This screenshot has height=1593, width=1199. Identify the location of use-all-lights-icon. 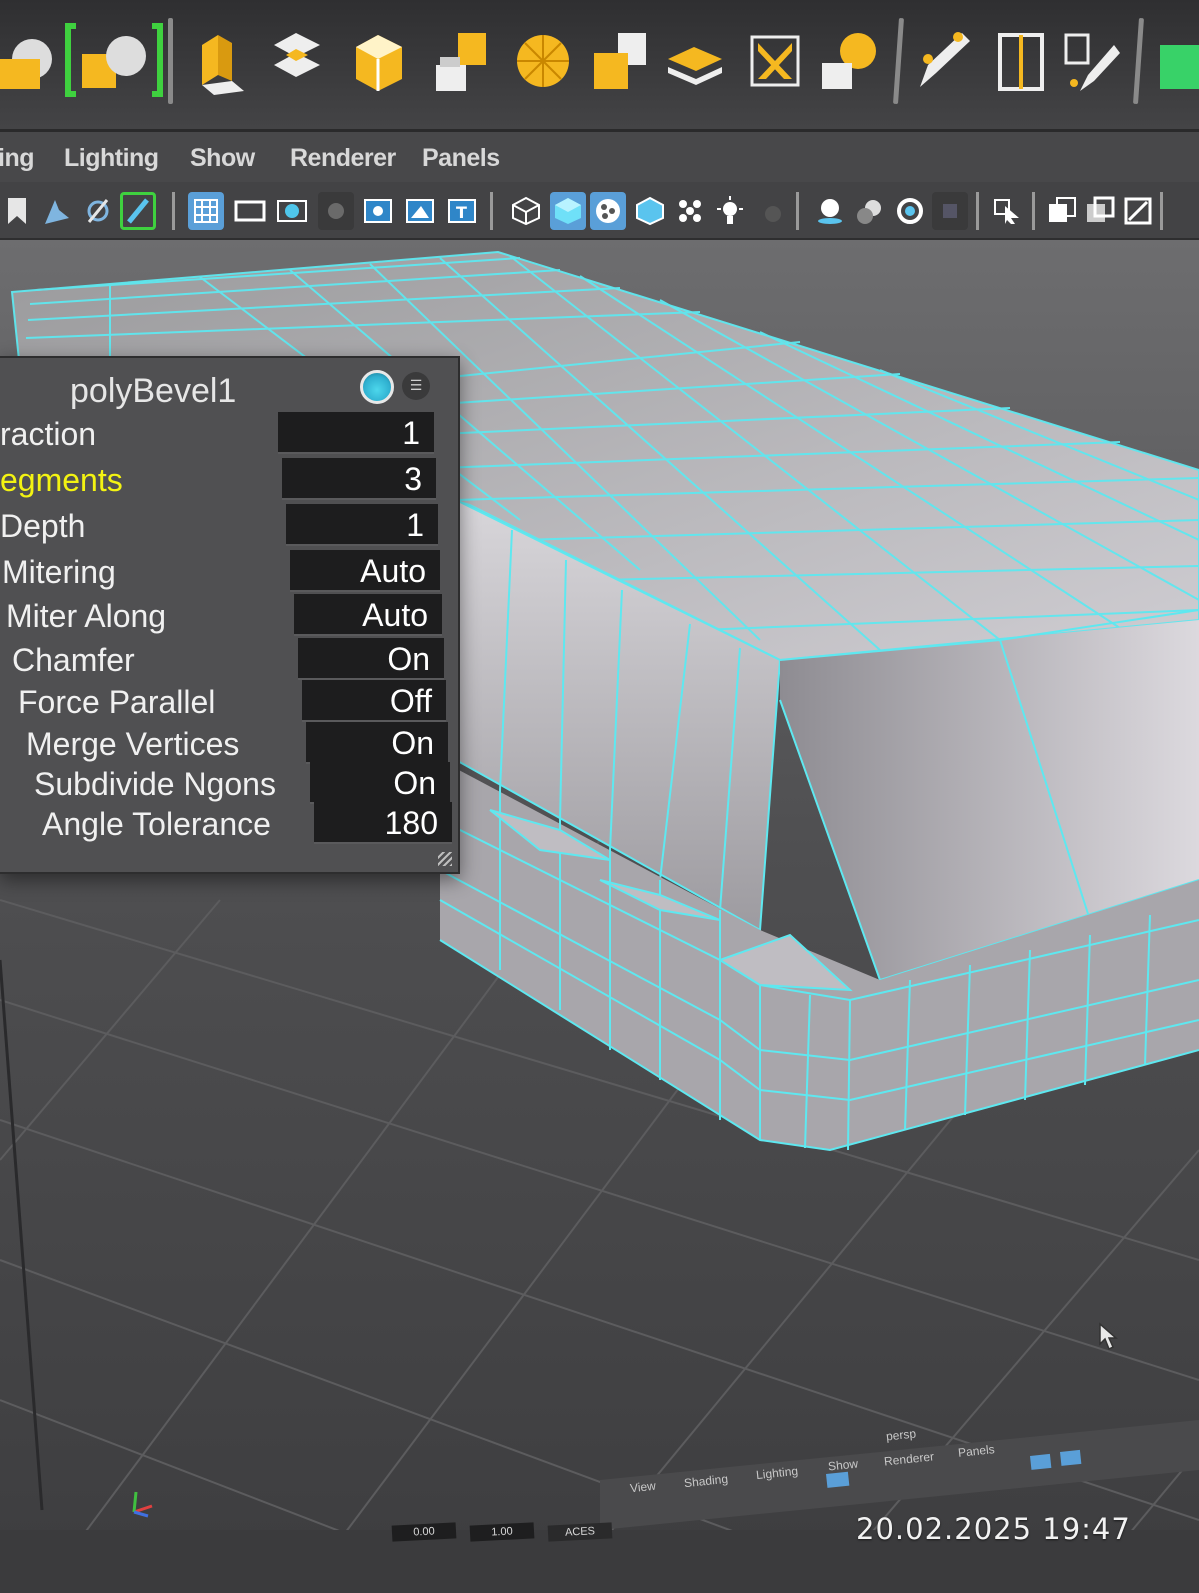
(690, 211).